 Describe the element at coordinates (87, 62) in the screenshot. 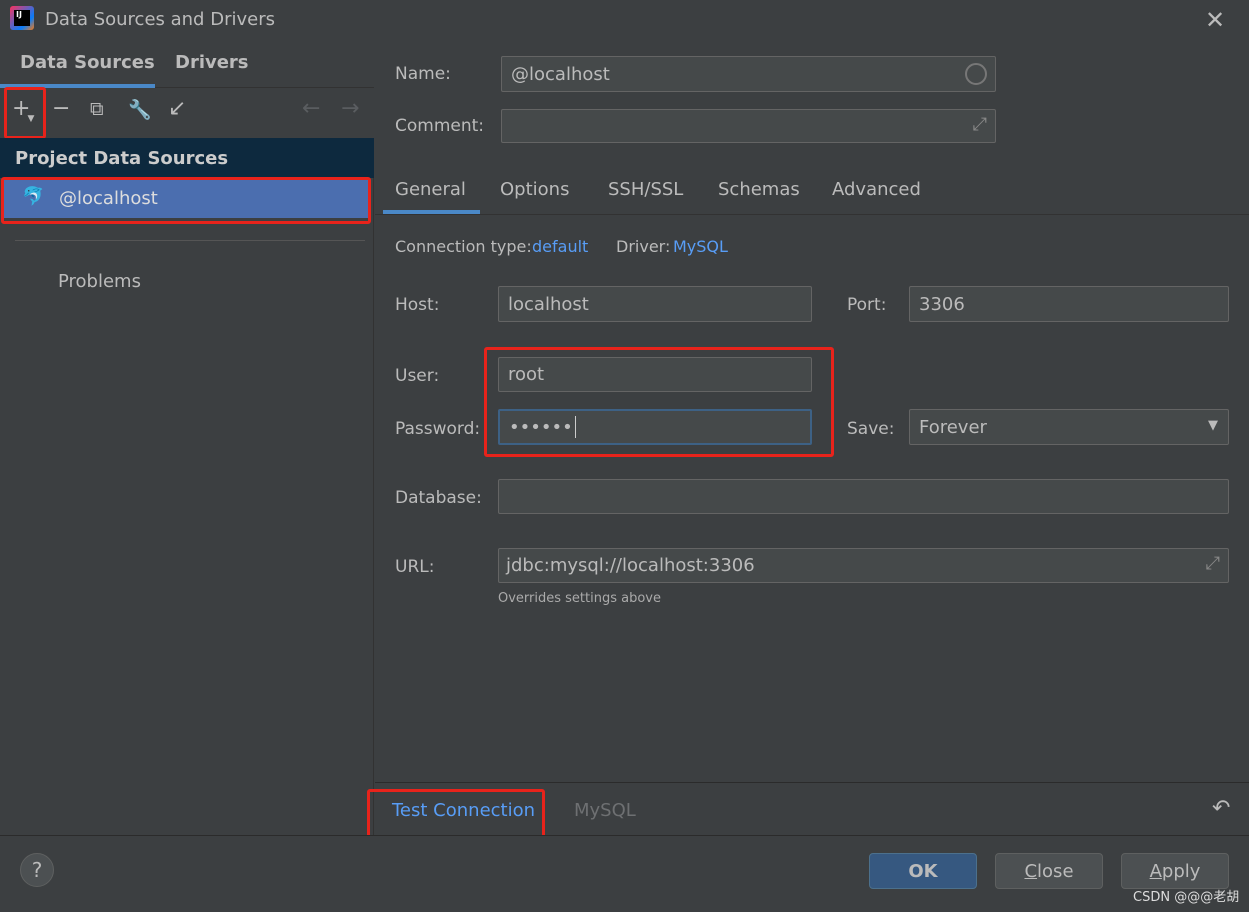

I see `tab-data-sources: Data Sources` at that location.